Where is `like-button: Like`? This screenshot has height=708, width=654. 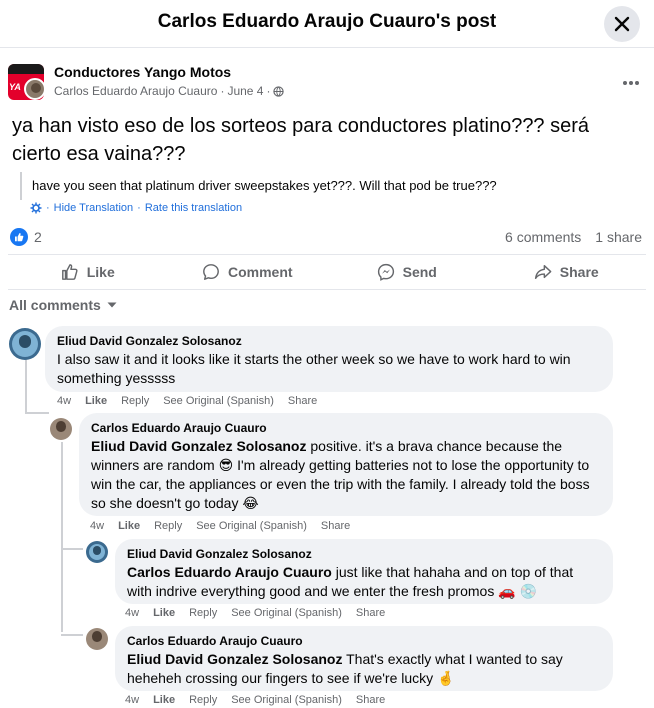 like-button: Like is located at coordinates (88, 272).